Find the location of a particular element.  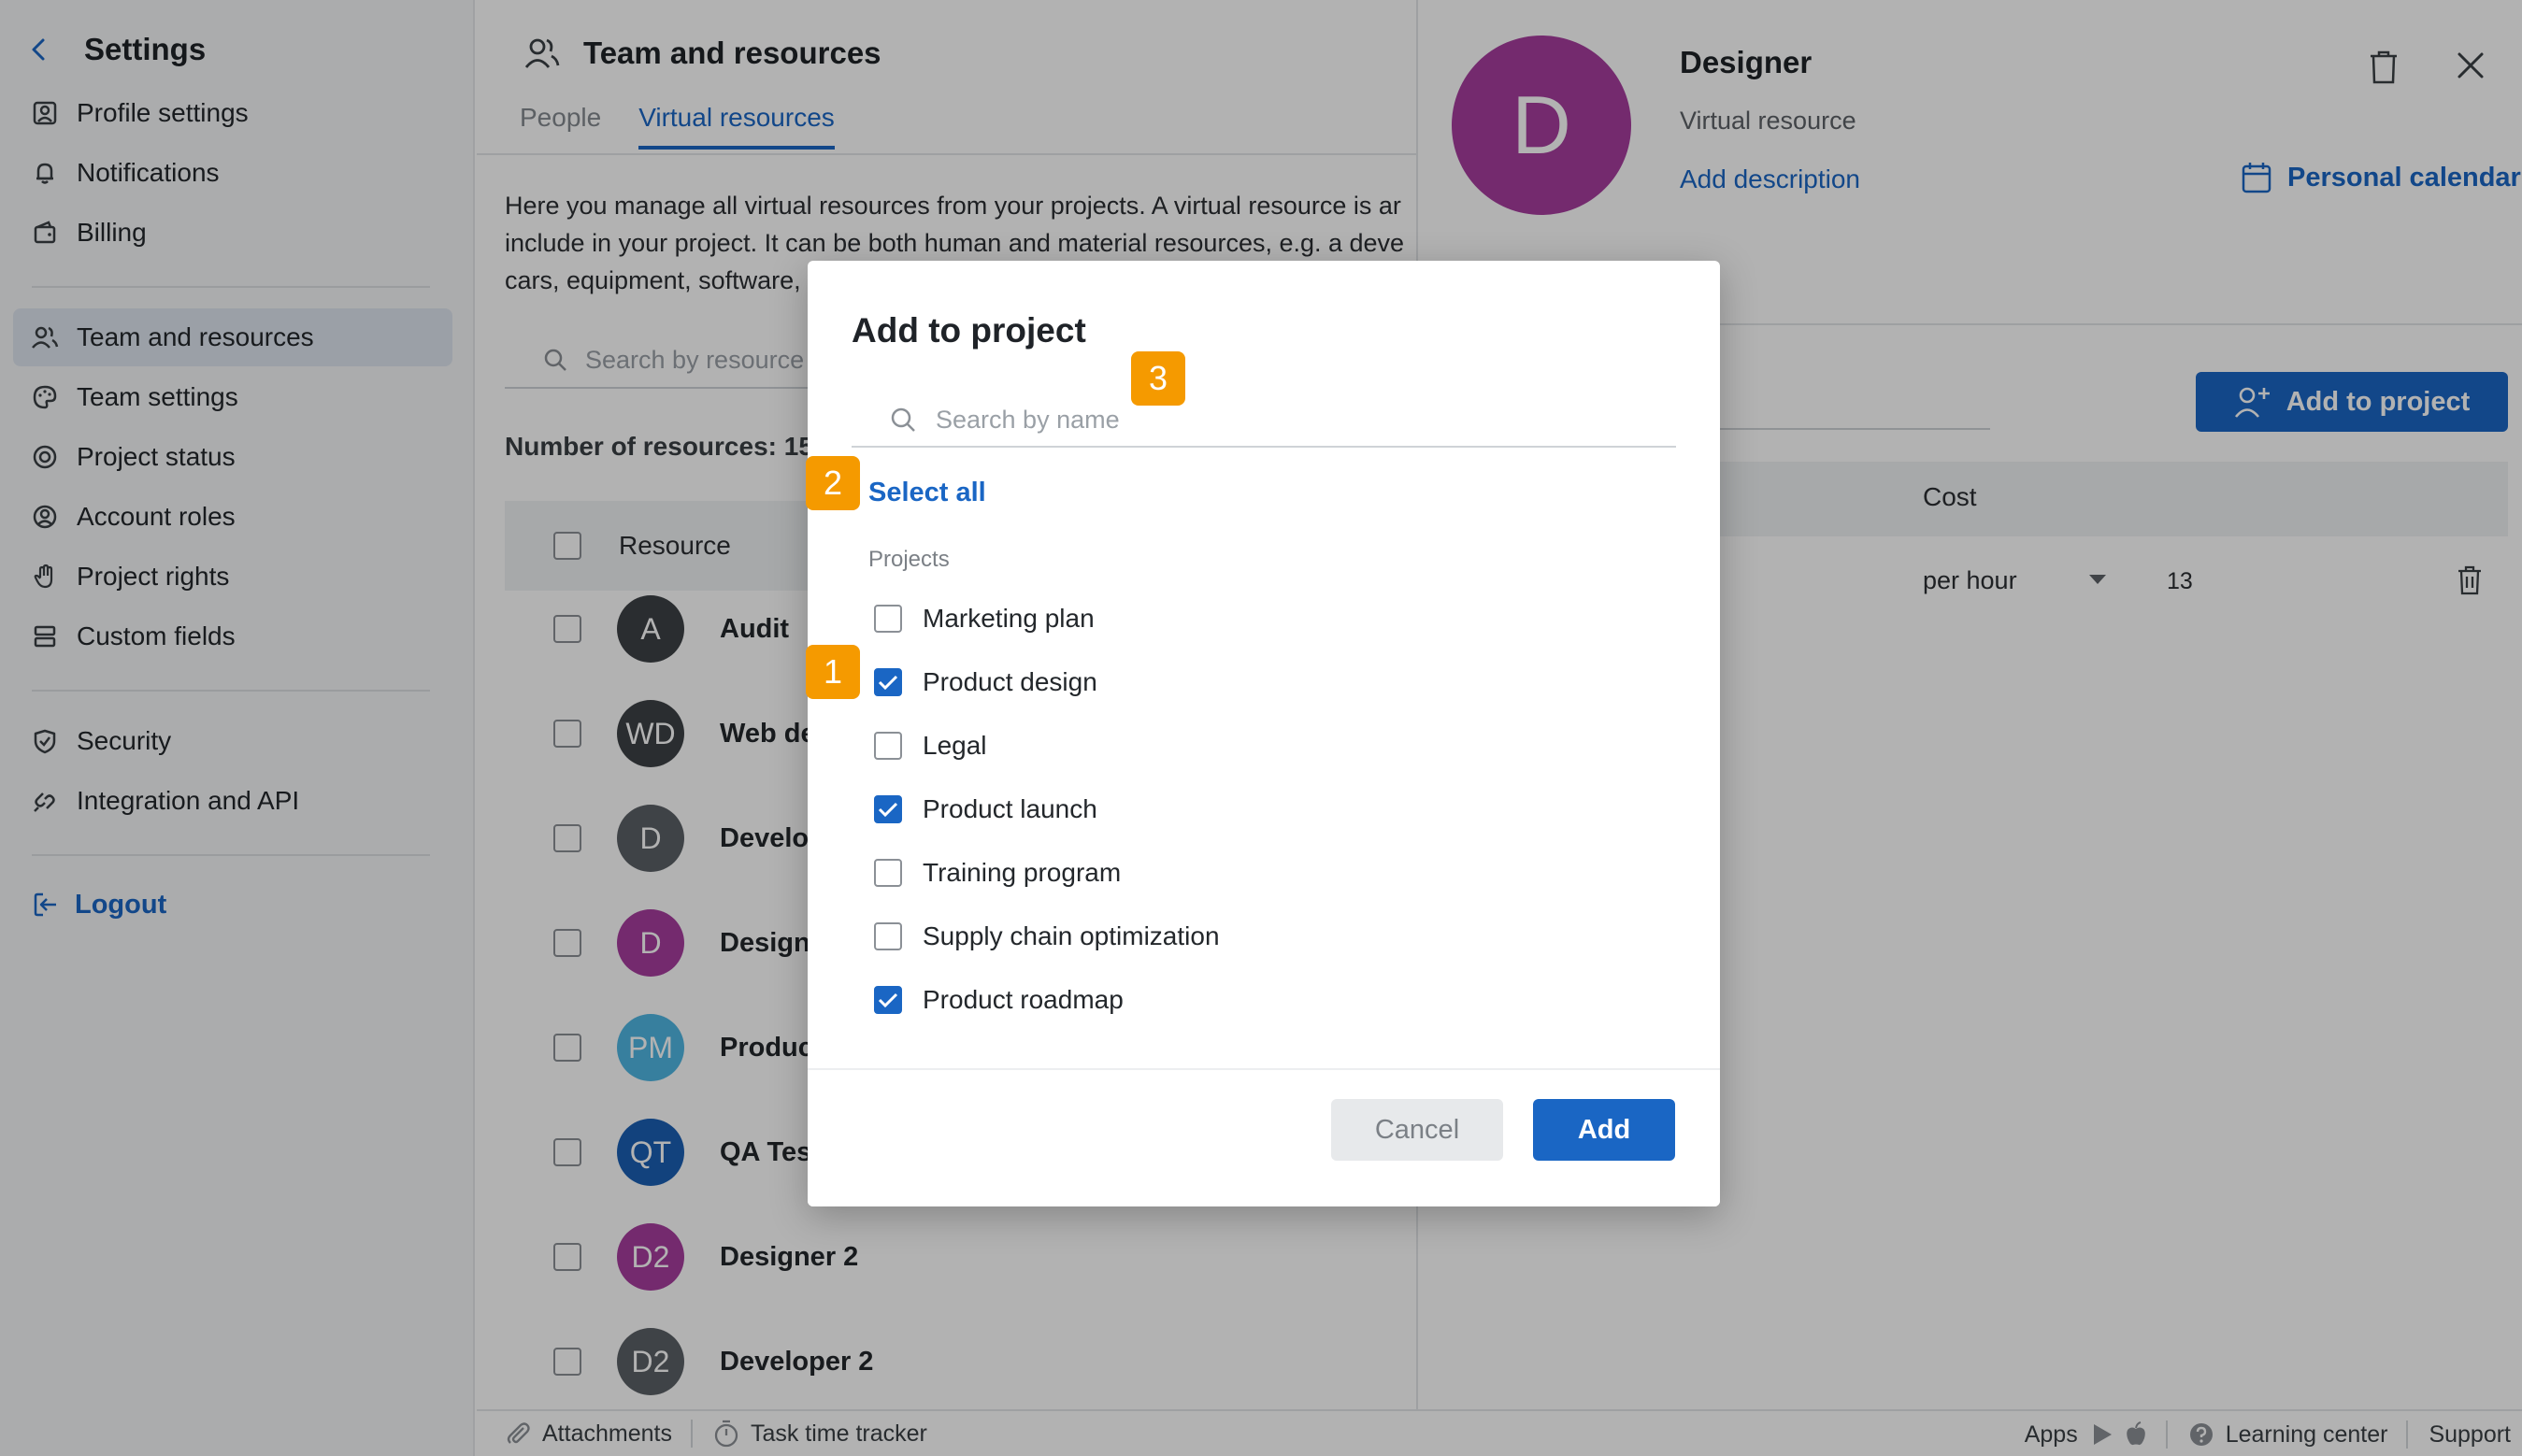

dialog-title: Add to project is located at coordinates (969, 330).